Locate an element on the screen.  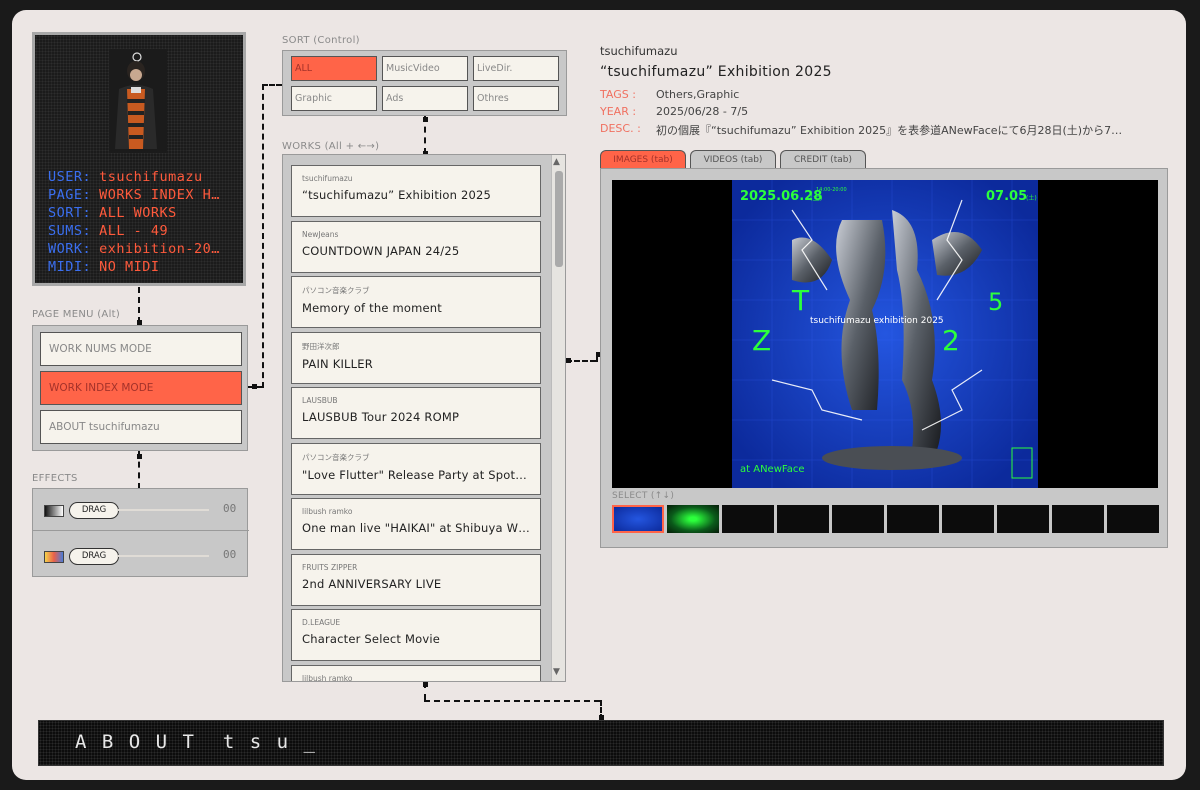
sort-label: SORT (Control) is located at coordinates (321, 40).